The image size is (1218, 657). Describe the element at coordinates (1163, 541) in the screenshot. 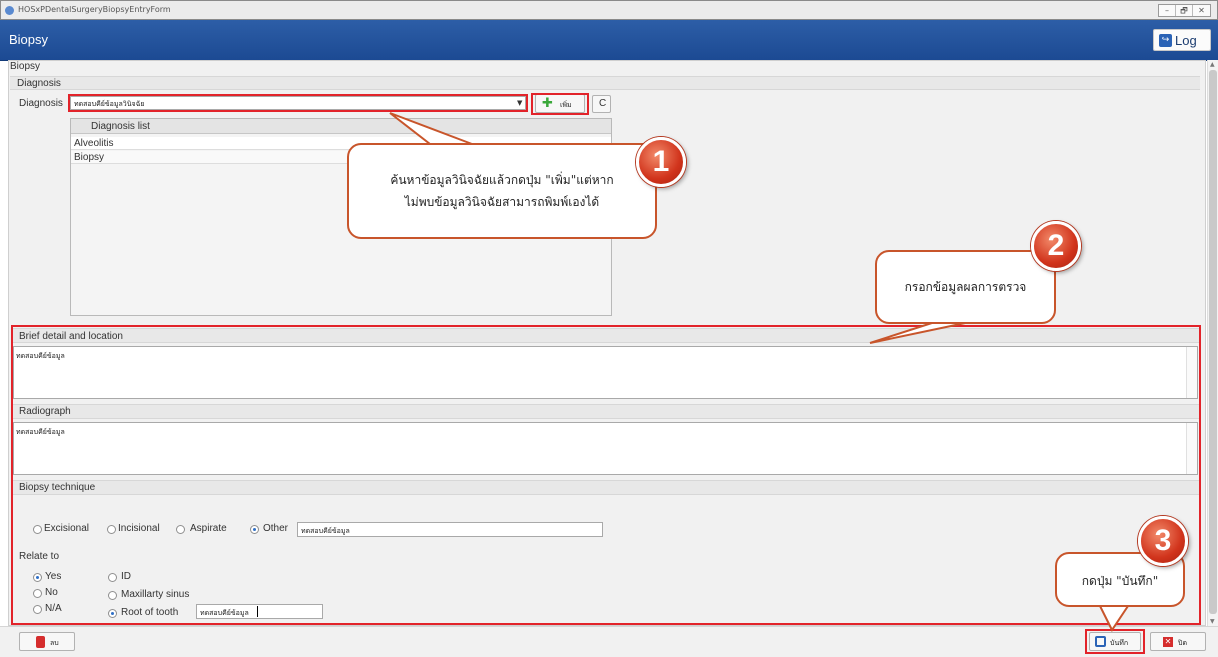

I see `step-badge-3: 3` at that location.